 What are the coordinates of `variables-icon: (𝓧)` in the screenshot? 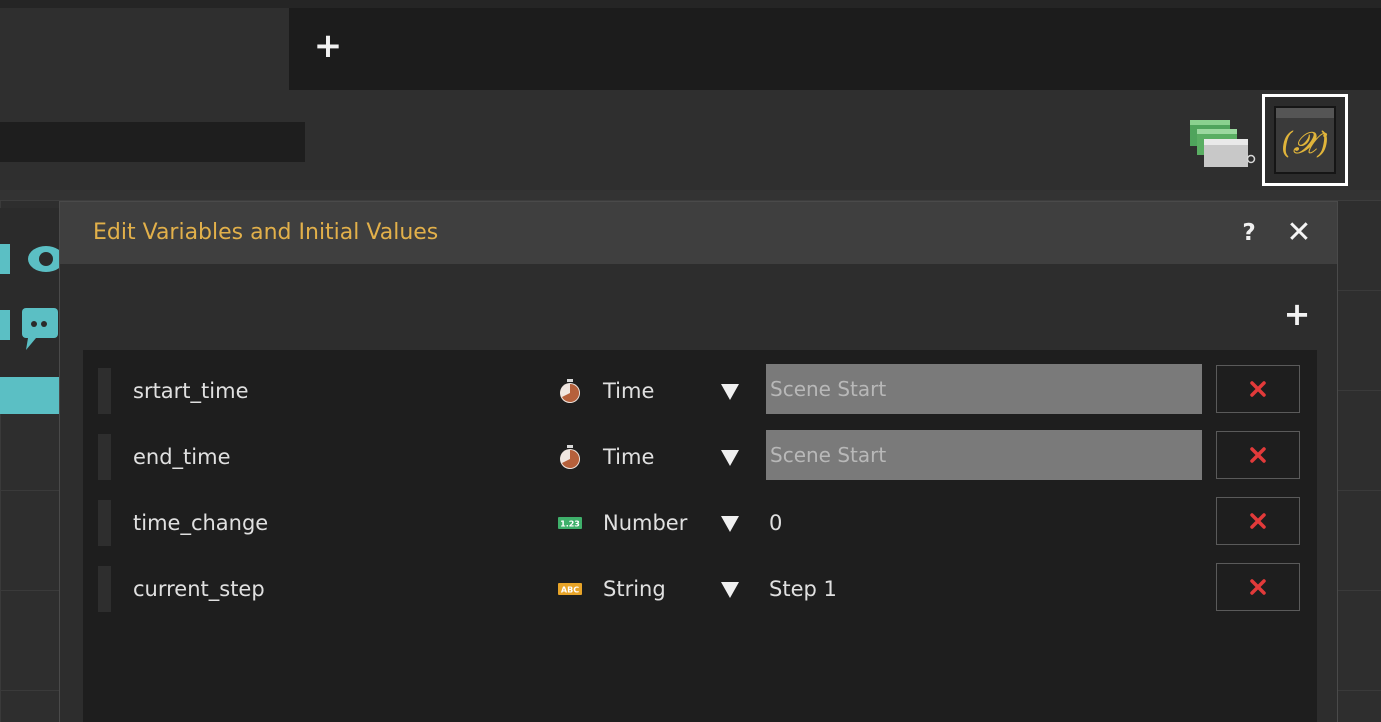 It's located at (1305, 140).